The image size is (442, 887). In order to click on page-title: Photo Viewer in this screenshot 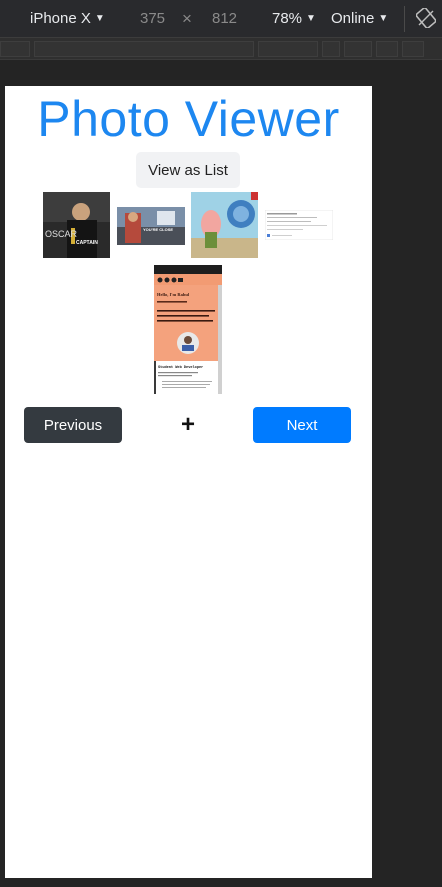, I will do `click(188, 119)`.